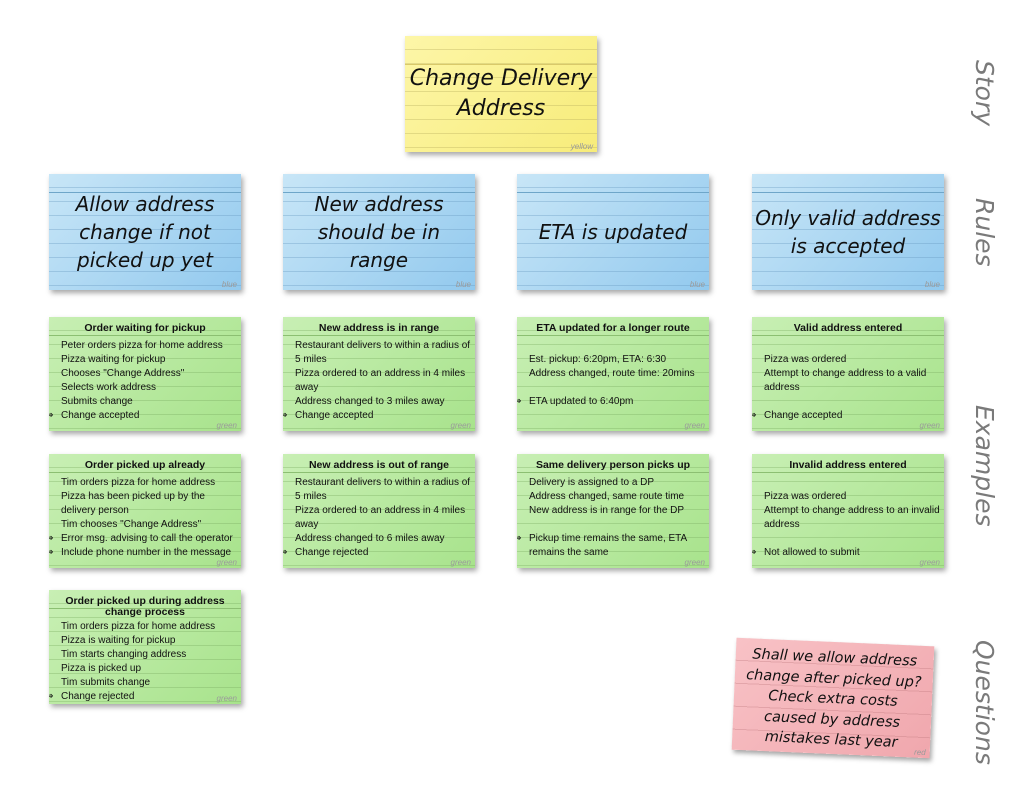 The image size is (1024, 793). What do you see at coordinates (592, 482) in the screenshot?
I see `step-text: Delivery is assigned to a DP` at bounding box center [592, 482].